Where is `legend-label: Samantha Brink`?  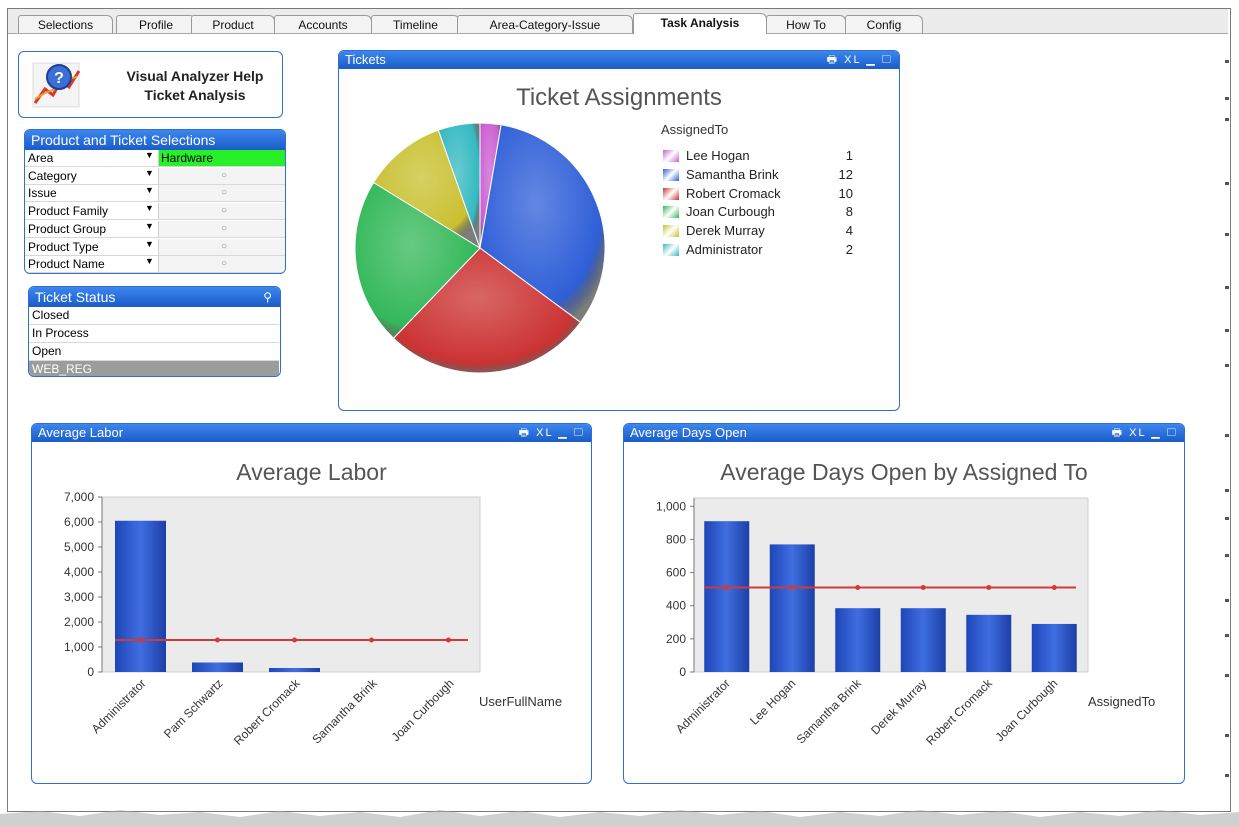
legend-label: Samantha Brink is located at coordinates (732, 174).